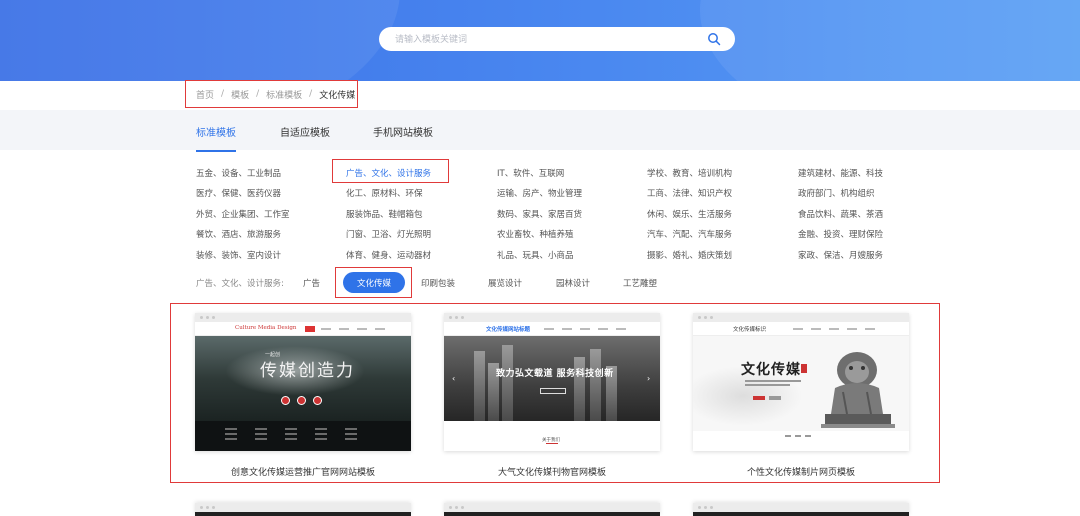 Image resolution: width=1080 pixels, height=516 pixels. Describe the element at coordinates (384, 214) in the screenshot. I see `category-link: 服装饰品、鞋帽箱包` at that location.